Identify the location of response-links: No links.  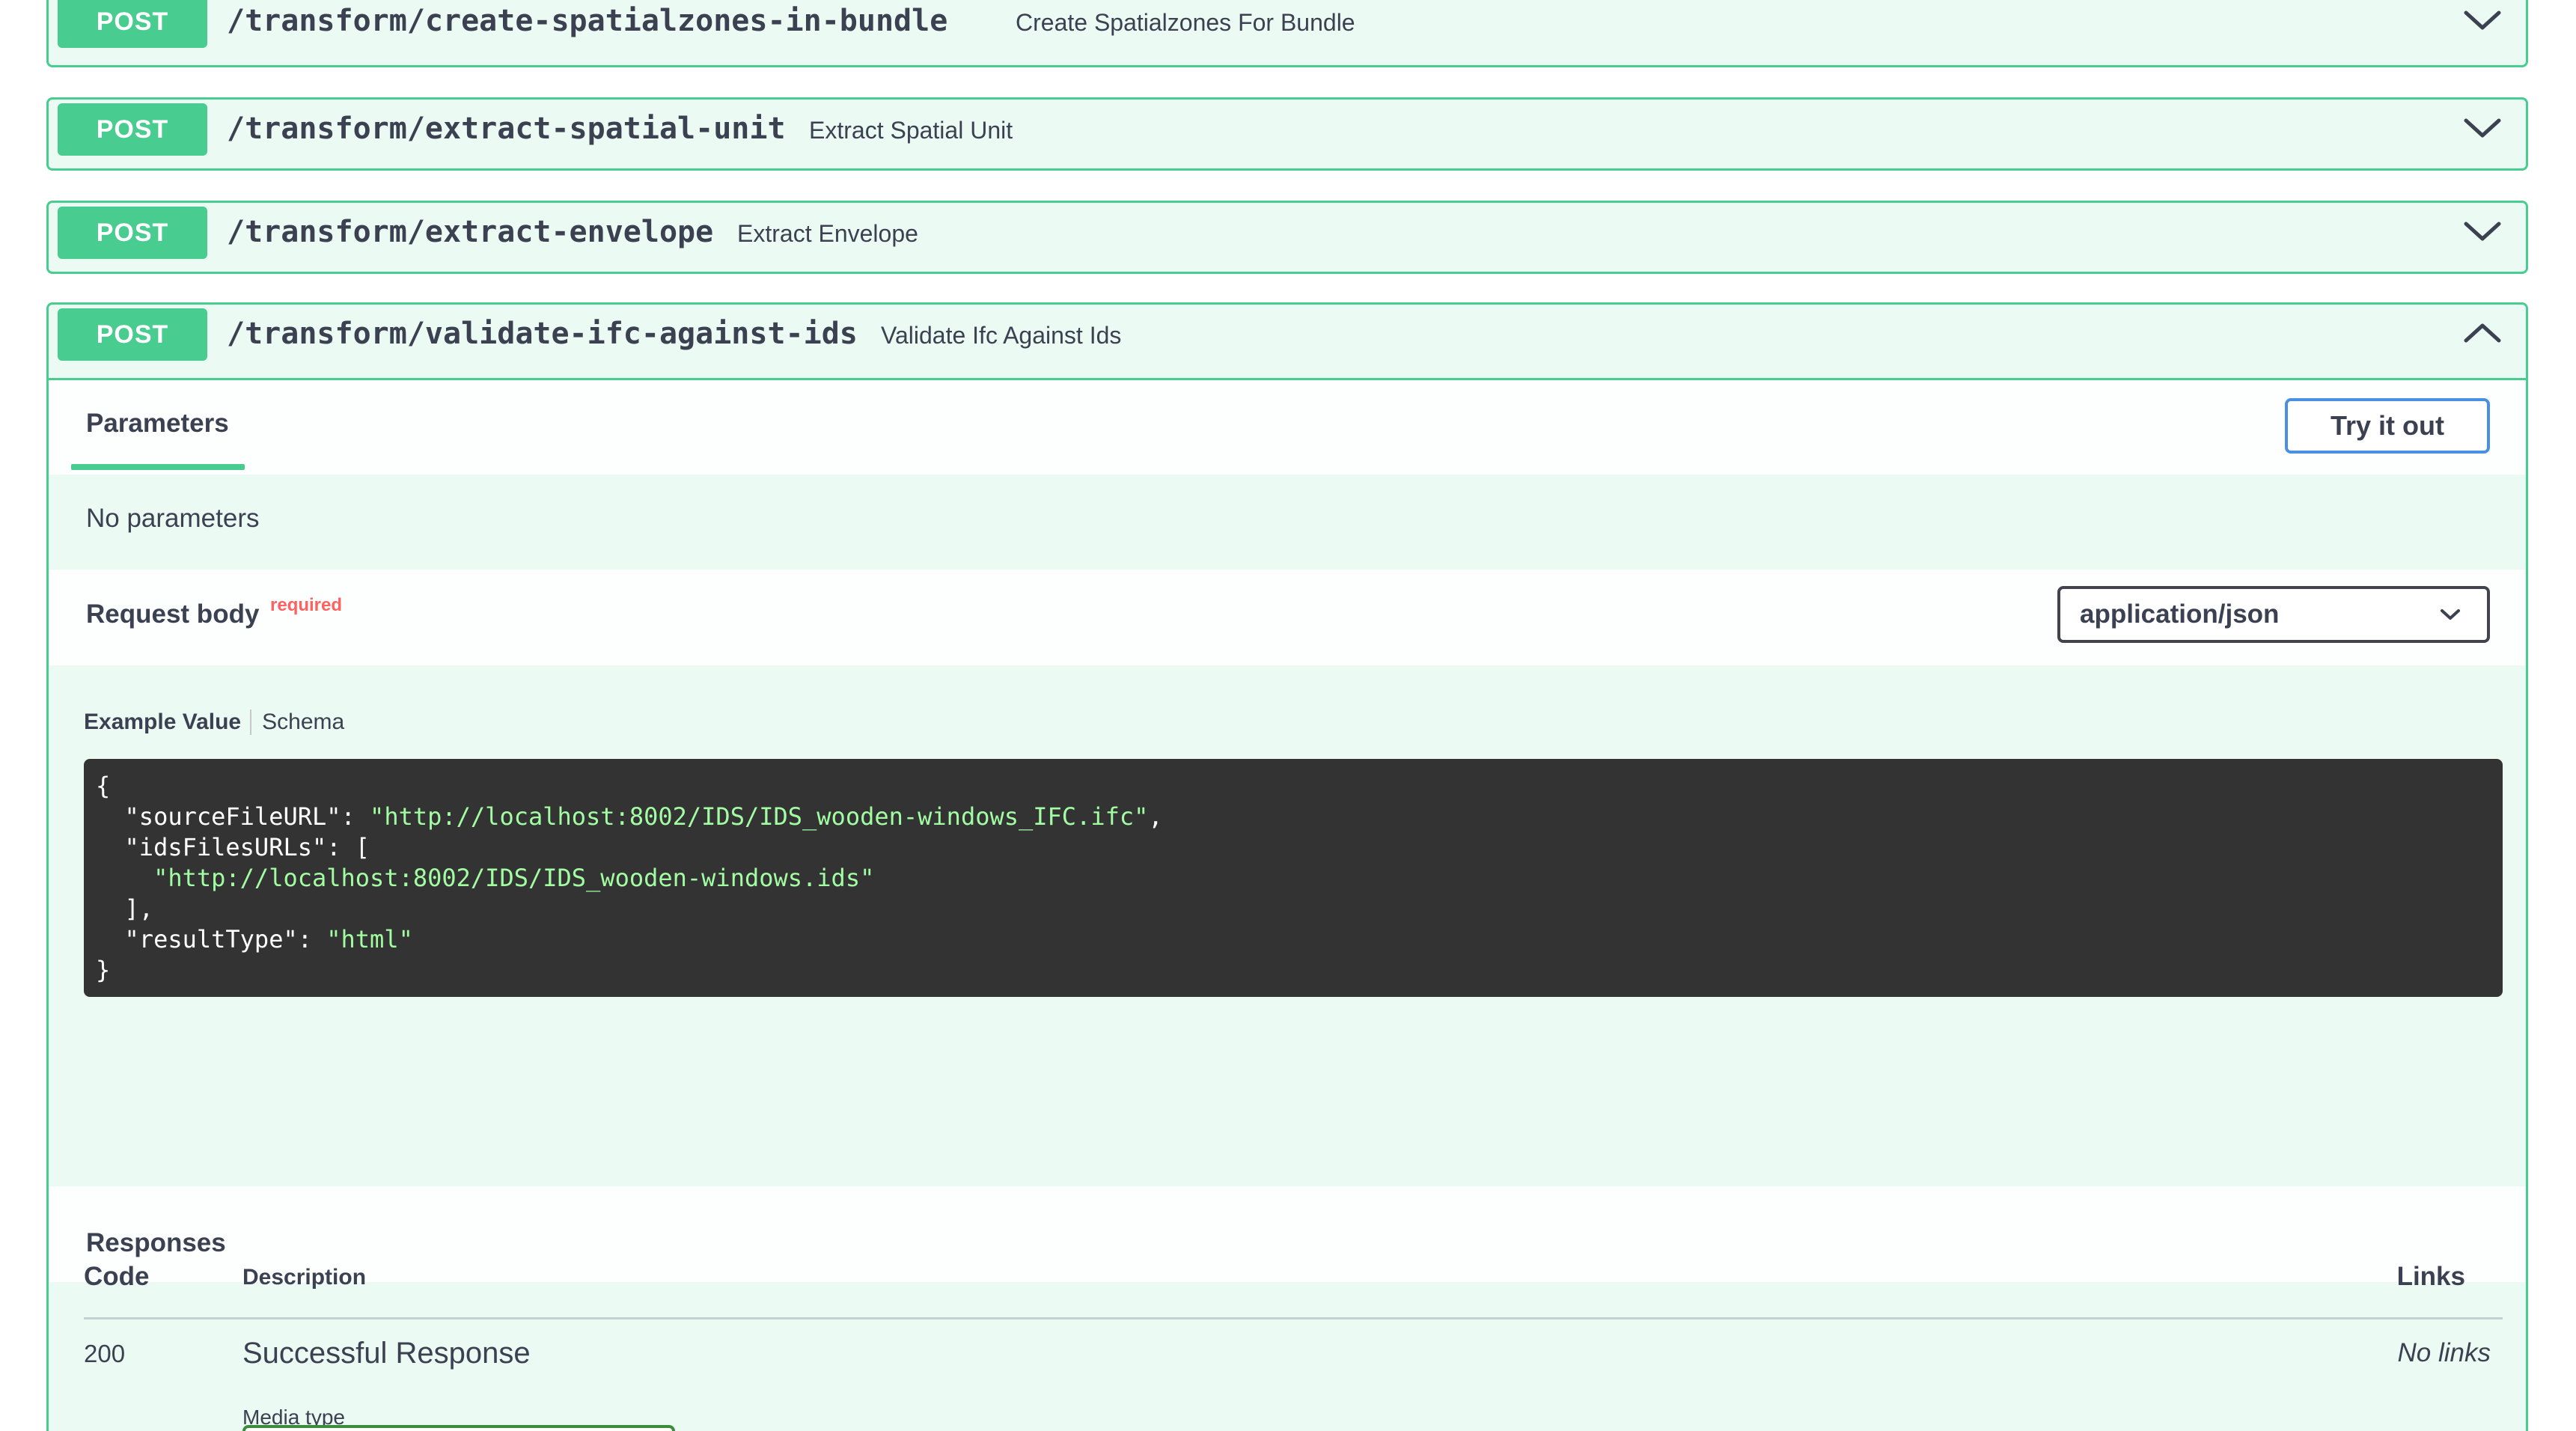
(2444, 1352).